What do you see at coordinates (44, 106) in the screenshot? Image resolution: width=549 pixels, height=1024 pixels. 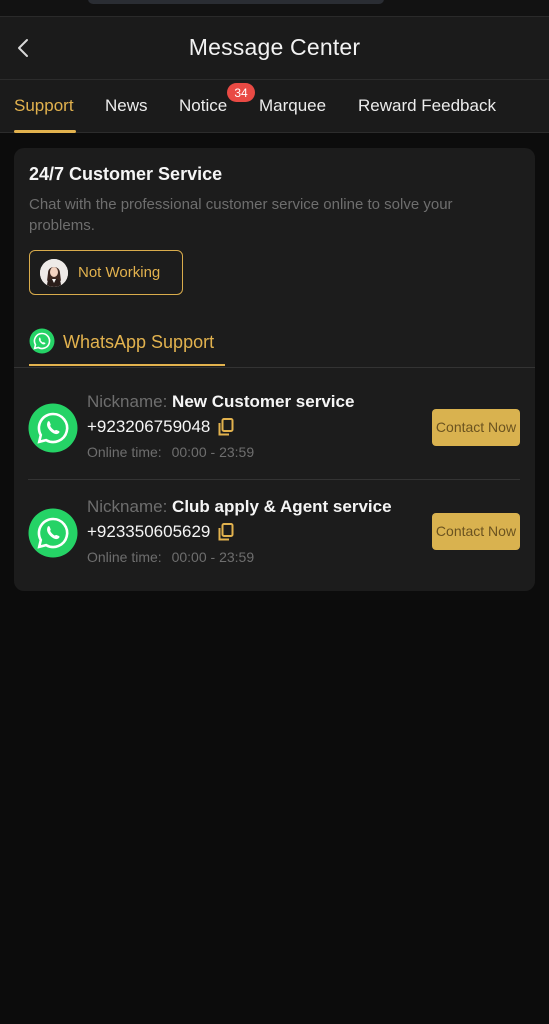 I see `tab-support: Support` at bounding box center [44, 106].